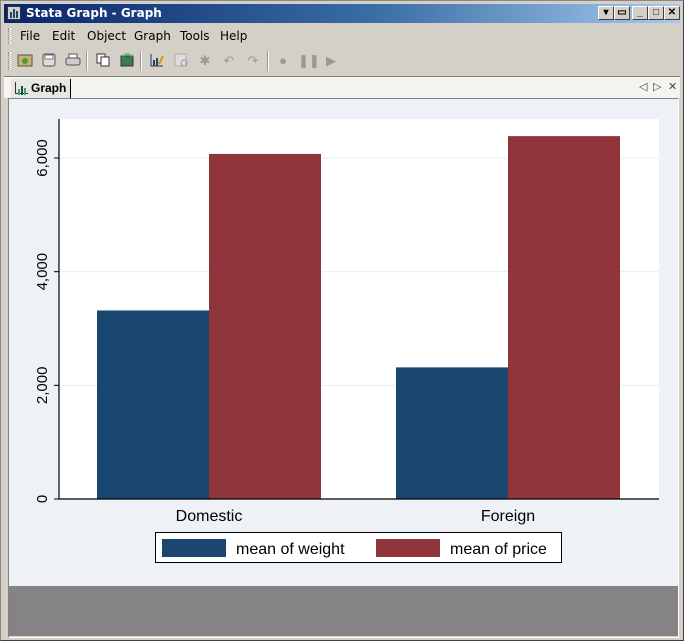  What do you see at coordinates (21, 88) in the screenshot?
I see `bar-chart-icon` at bounding box center [21, 88].